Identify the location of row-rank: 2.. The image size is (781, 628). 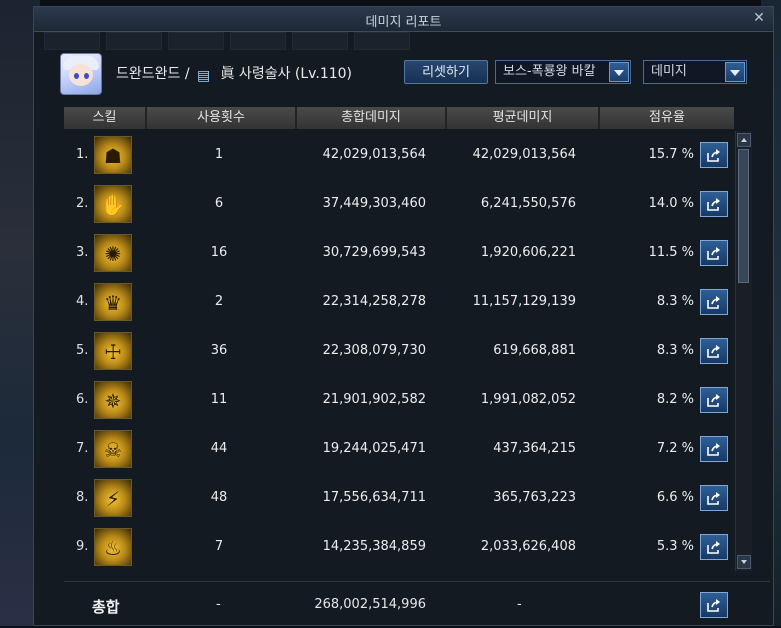
(82, 203).